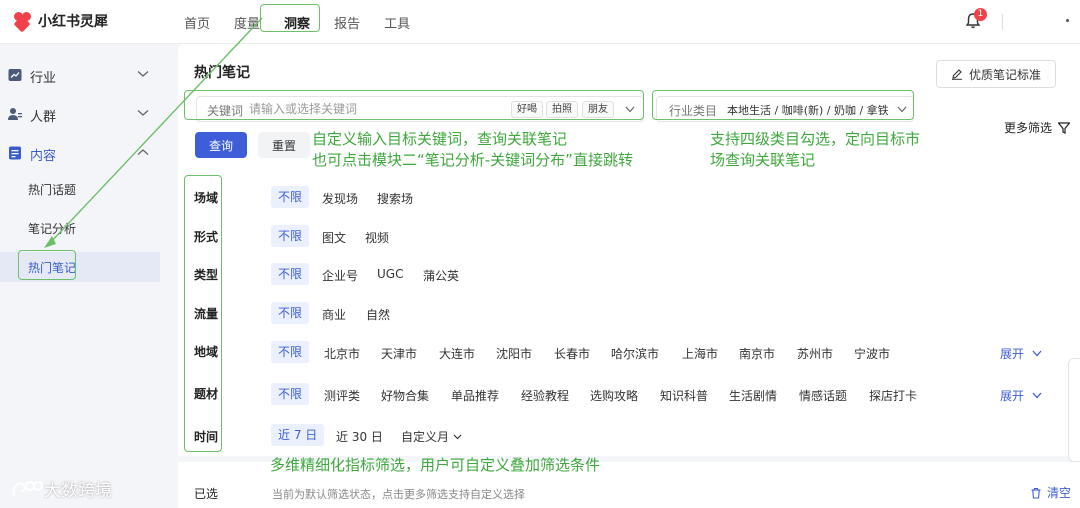 This screenshot has height=508, width=1080. Describe the element at coordinates (15, 75) in the screenshot. I see `trend-chart-icon` at that location.